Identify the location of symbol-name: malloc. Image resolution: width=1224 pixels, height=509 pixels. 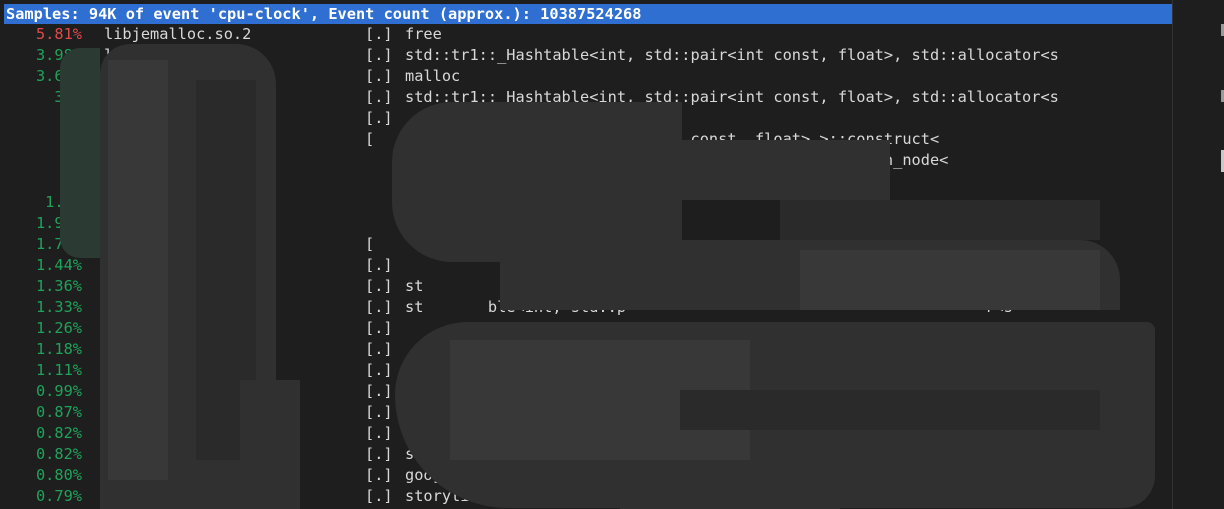
(433, 76).